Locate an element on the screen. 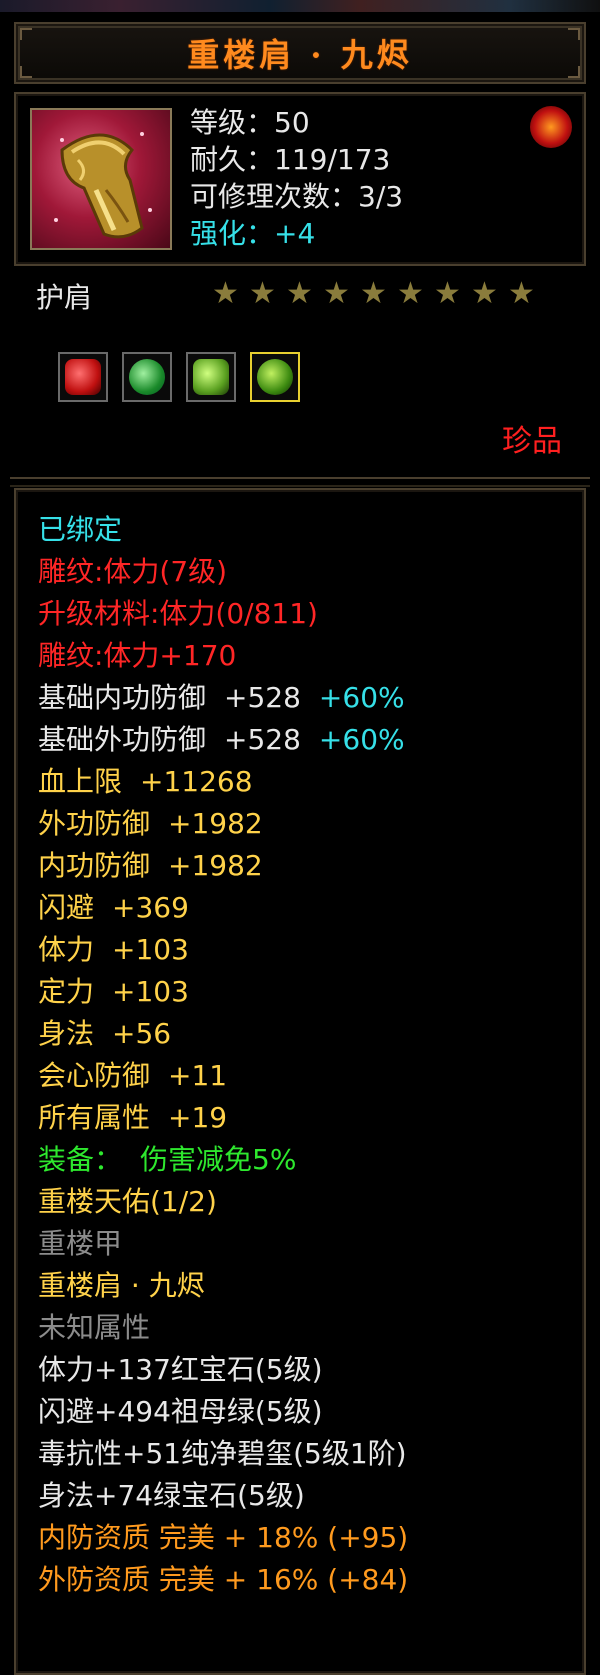 The height and width of the screenshot is (1675, 600). title-bar: 重楼肩 · 九烬 is located at coordinates (300, 53).